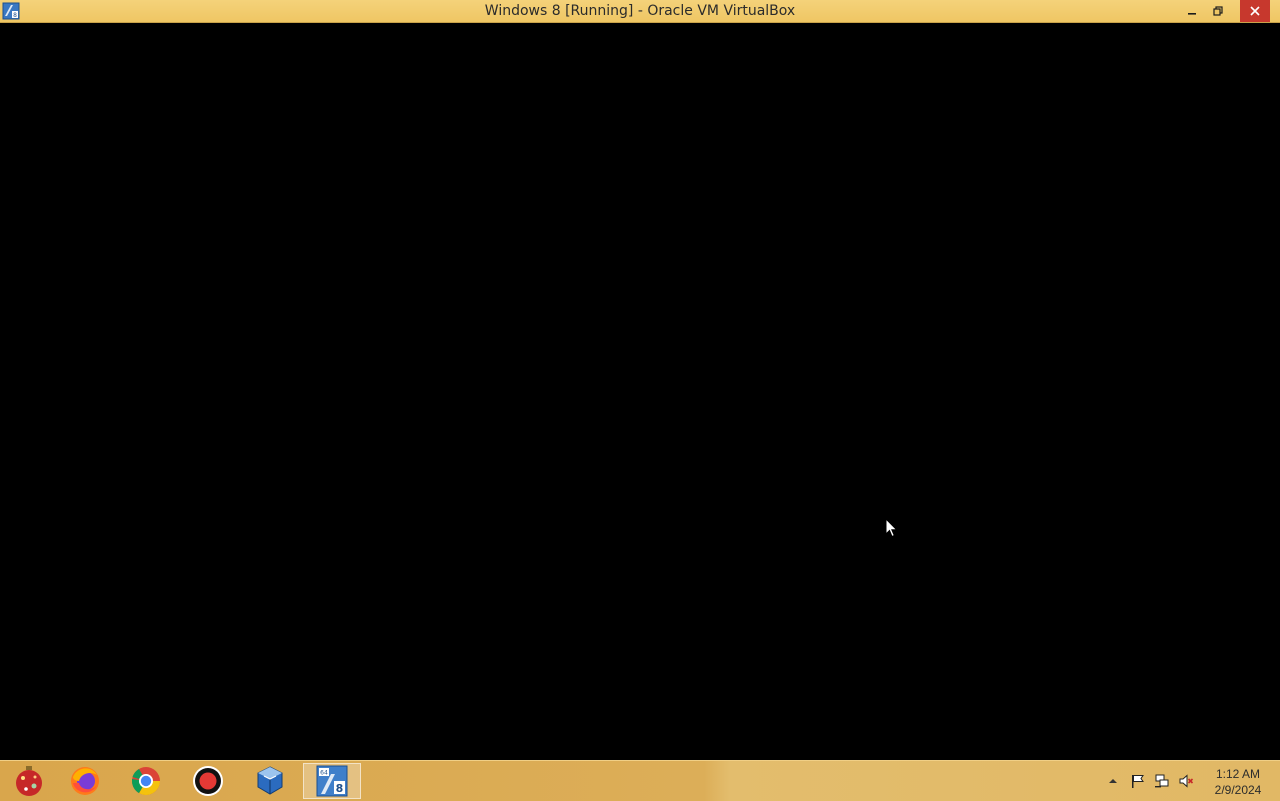 Image resolution: width=1280 pixels, height=801 pixels. I want to click on firefox-icon, so click(85, 781).